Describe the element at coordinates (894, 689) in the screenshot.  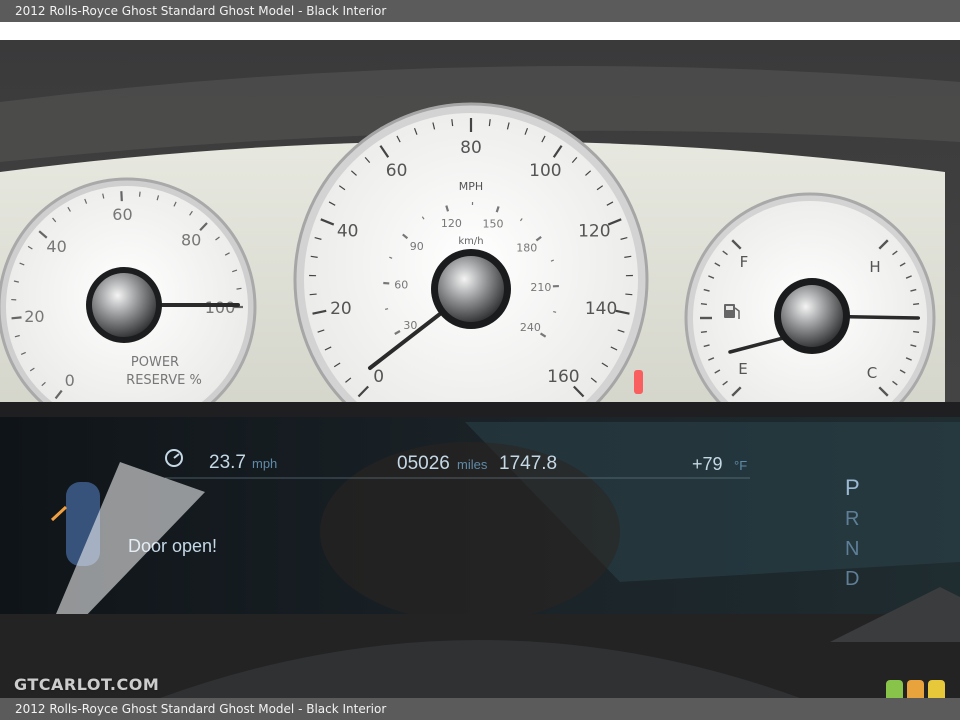
I see `badge-green` at that location.